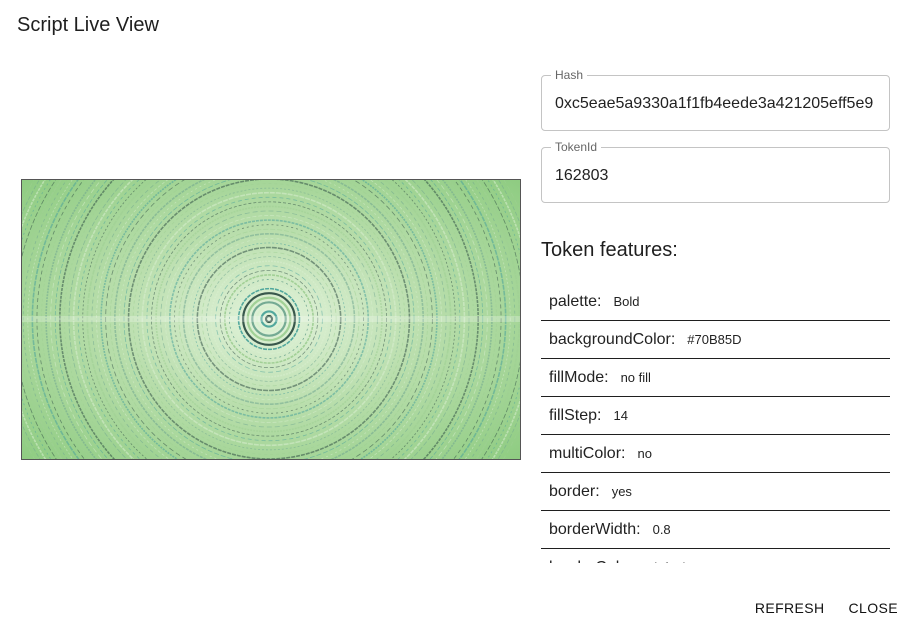  I want to click on token-id-field: TokenId 162803, so click(715, 171).